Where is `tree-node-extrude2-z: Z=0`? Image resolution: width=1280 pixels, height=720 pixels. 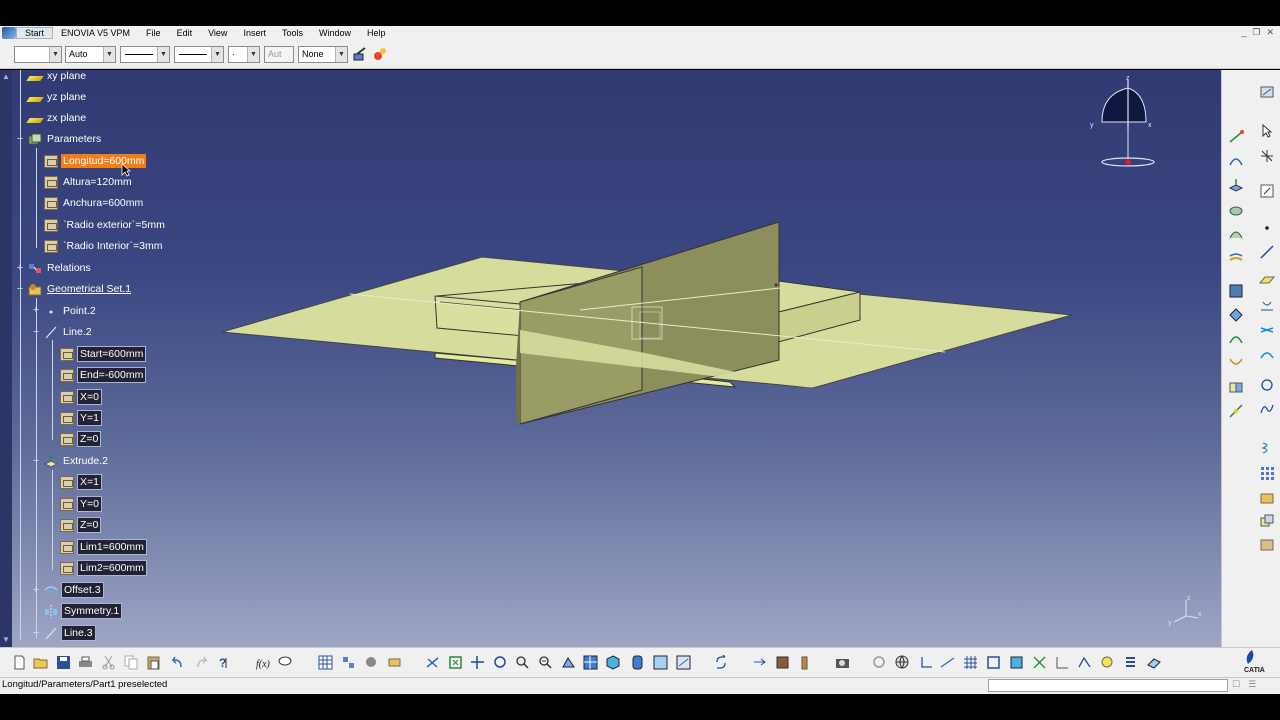
tree-node-extrude2-z: Z=0 is located at coordinates (81, 525).